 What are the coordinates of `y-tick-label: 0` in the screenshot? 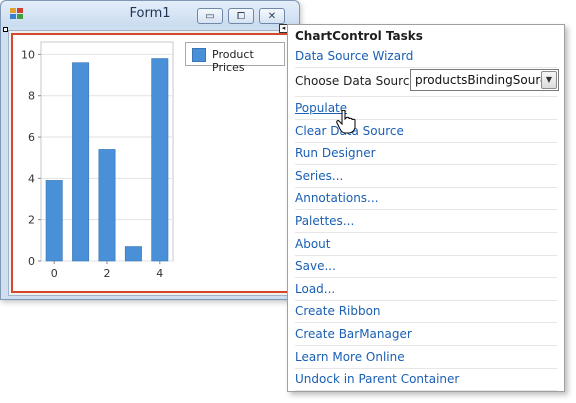 It's located at (31, 261).